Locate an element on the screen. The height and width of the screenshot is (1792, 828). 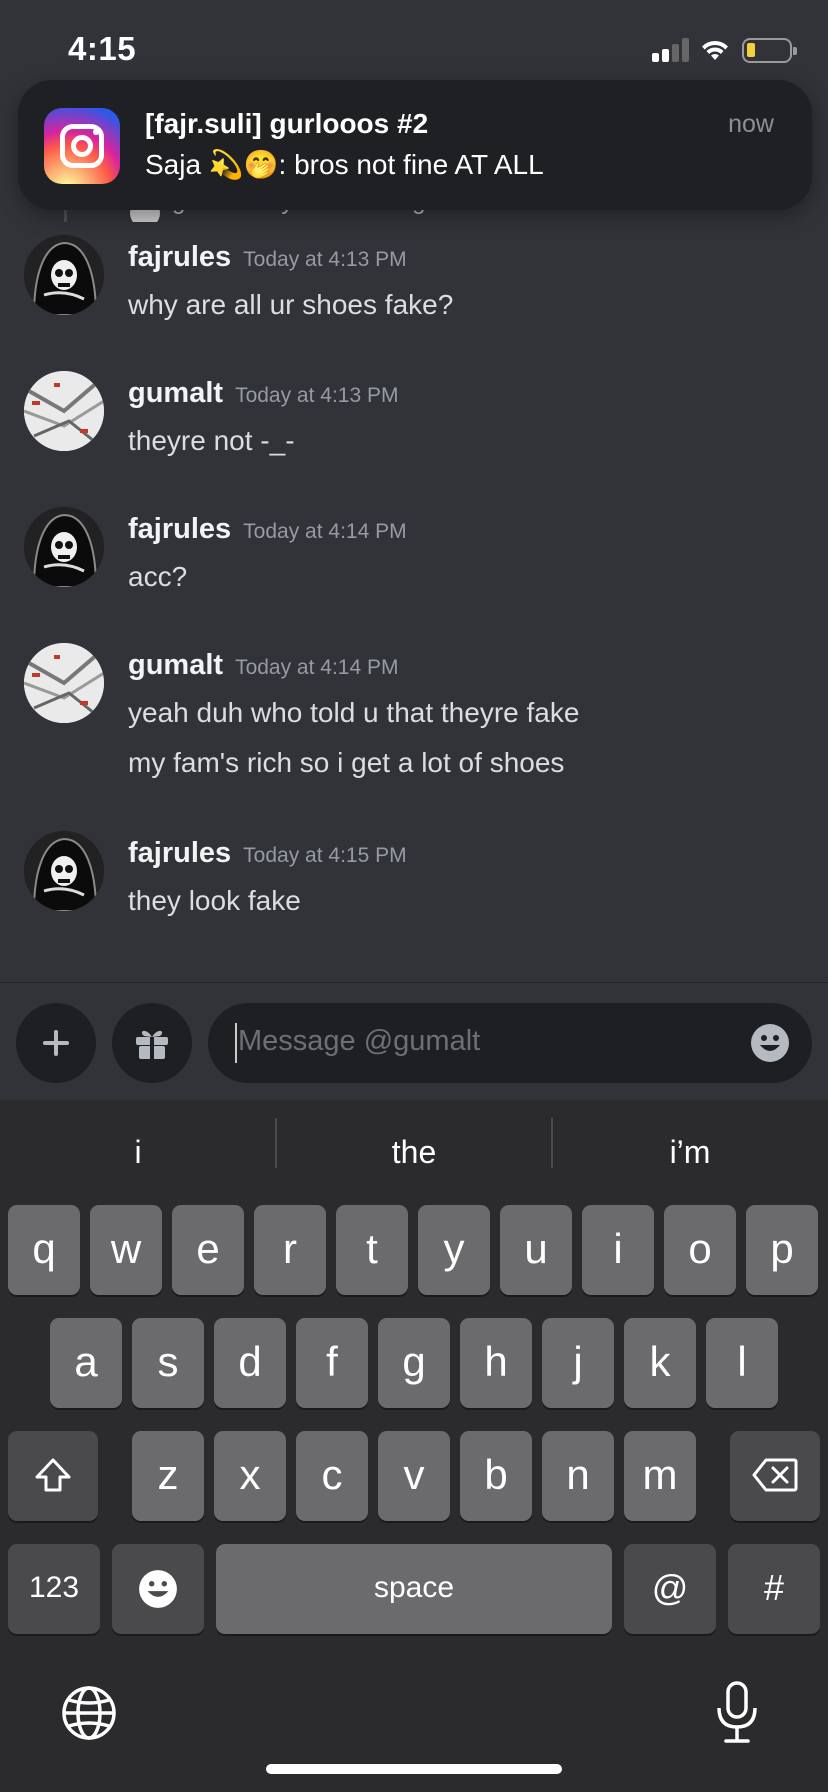
message-author: gumalt Today at 4:13 PM is located at coordinates (263, 393).